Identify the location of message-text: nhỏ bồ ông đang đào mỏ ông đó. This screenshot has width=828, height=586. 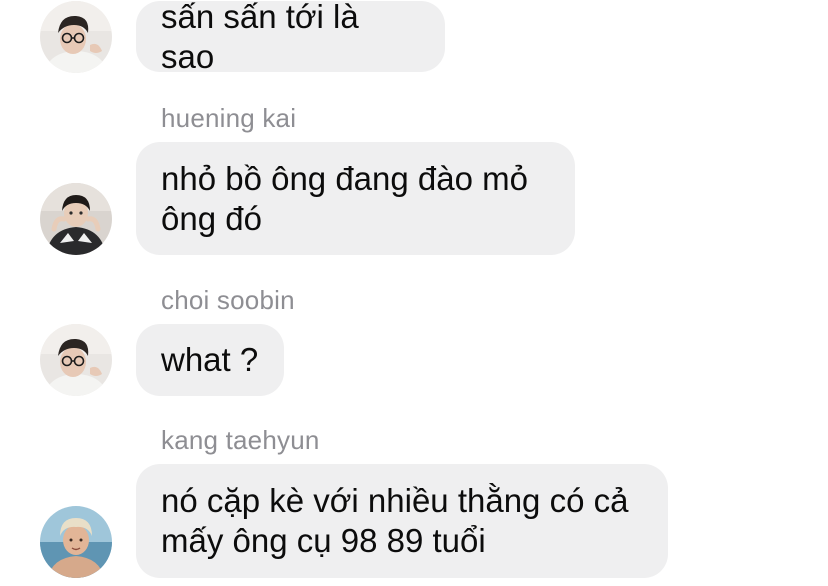
(344, 198).